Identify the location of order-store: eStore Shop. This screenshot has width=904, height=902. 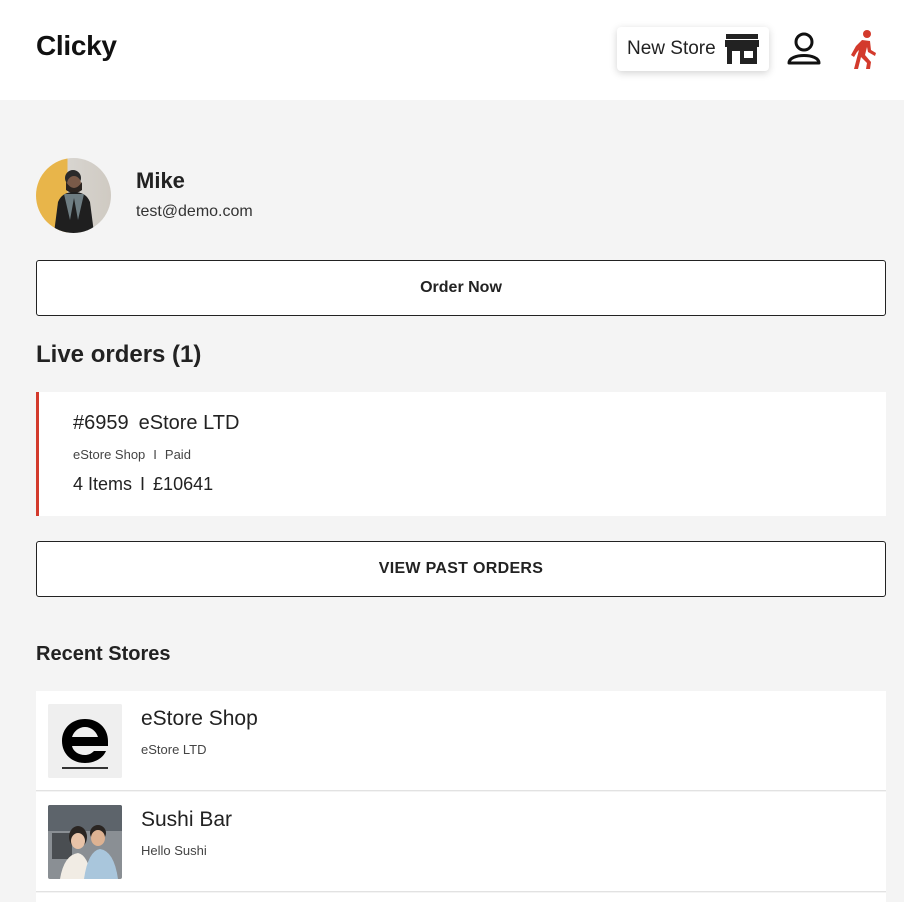
(109, 454).